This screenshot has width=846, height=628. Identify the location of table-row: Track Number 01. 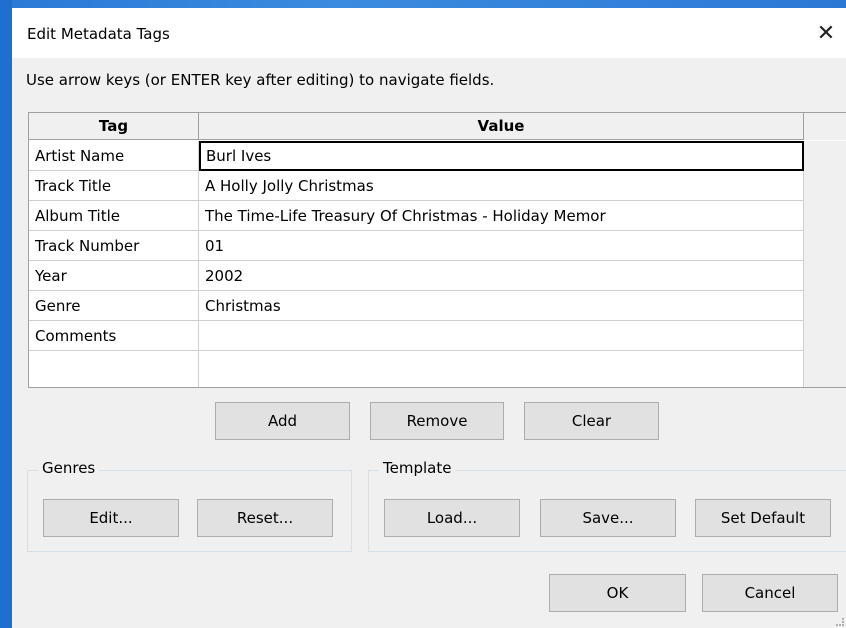
(416, 246).